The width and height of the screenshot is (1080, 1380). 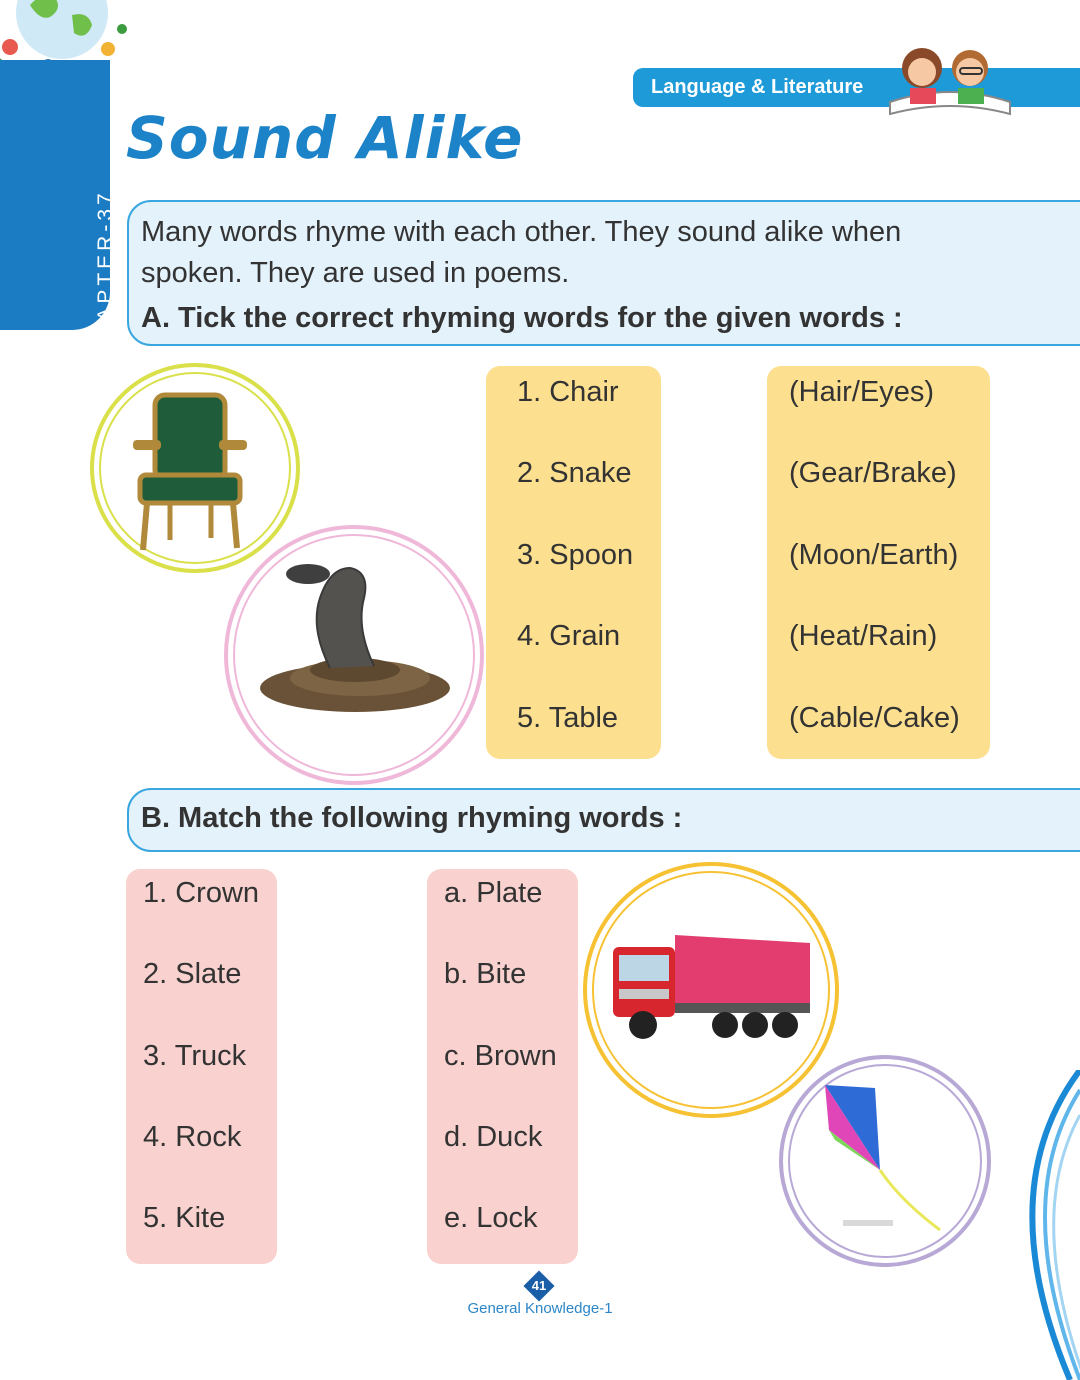 What do you see at coordinates (58, 210) in the screenshot?
I see `chapter-tab: CHAPTER-37` at bounding box center [58, 210].